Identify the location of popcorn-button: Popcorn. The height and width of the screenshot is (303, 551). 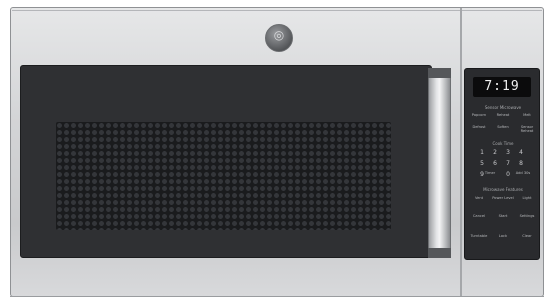
(479, 117).